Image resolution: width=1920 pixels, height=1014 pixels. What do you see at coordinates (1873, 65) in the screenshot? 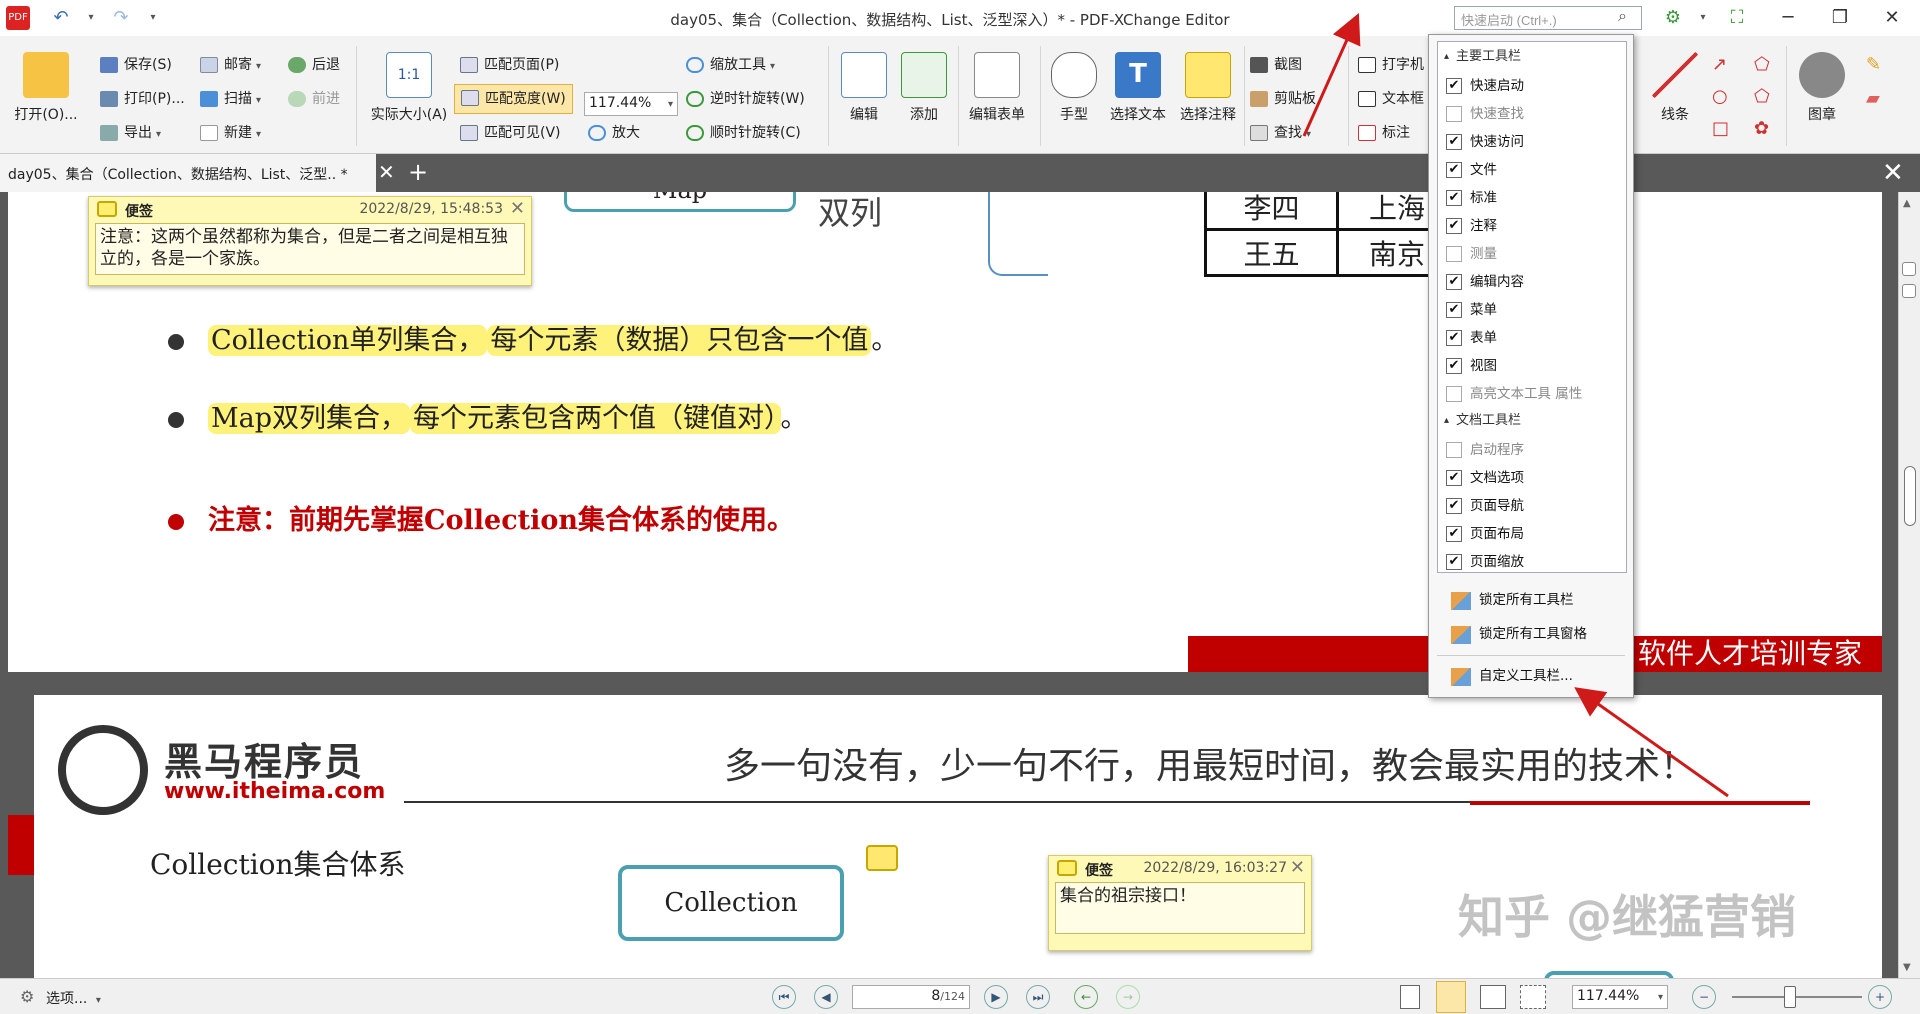
I see `pencil-tool-icon: ✎` at bounding box center [1873, 65].